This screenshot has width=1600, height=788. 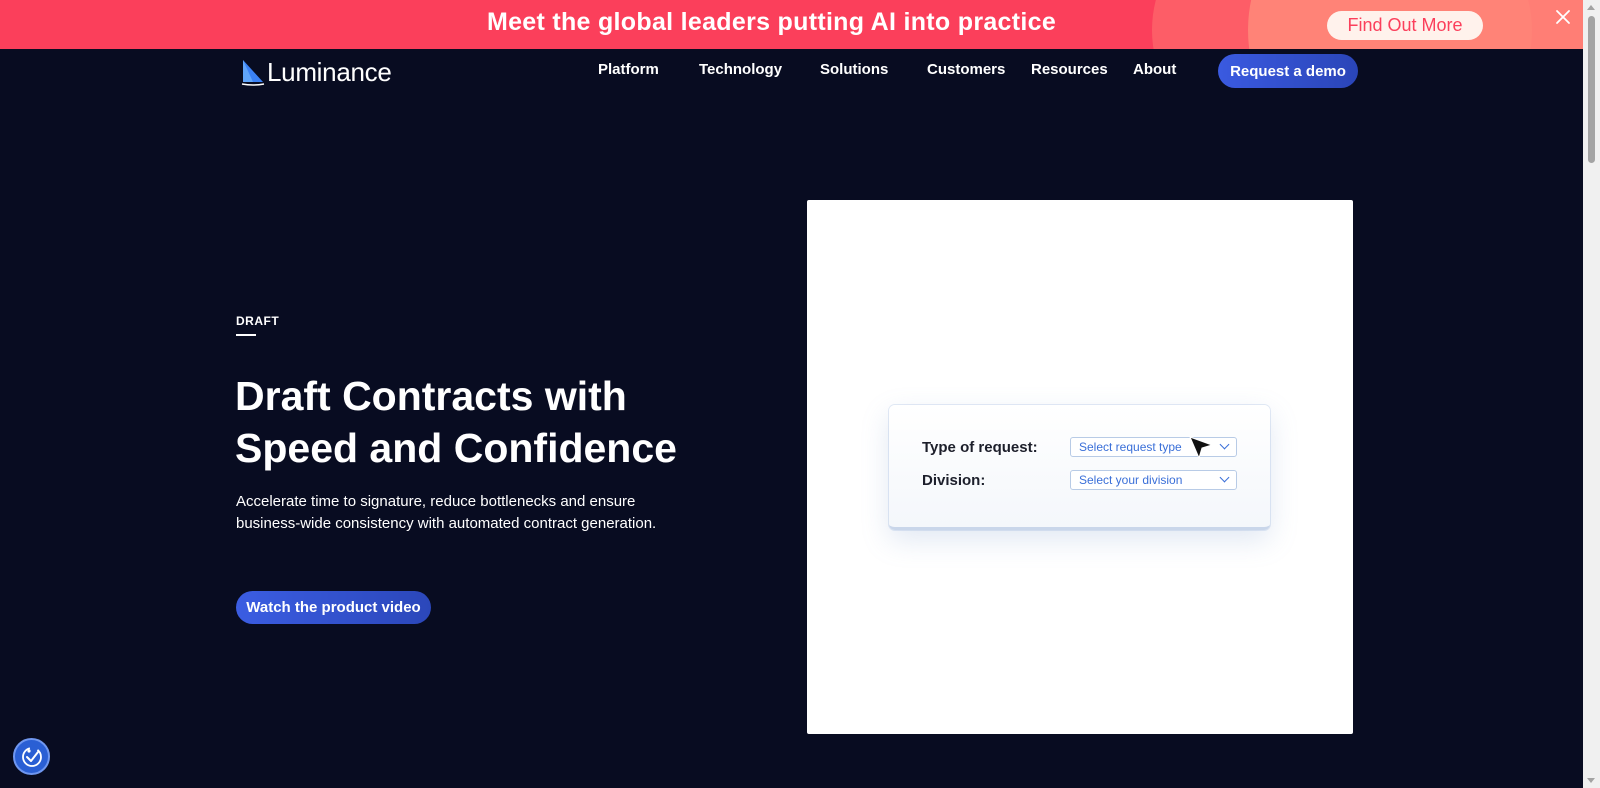 I want to click on division-label: Division:, so click(x=954, y=480).